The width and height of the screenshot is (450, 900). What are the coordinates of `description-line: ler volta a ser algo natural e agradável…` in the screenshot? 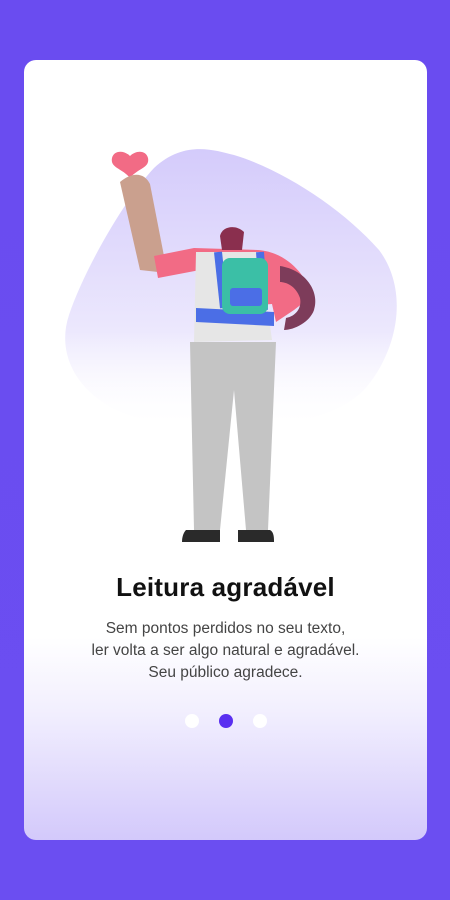 It's located at (225, 650).